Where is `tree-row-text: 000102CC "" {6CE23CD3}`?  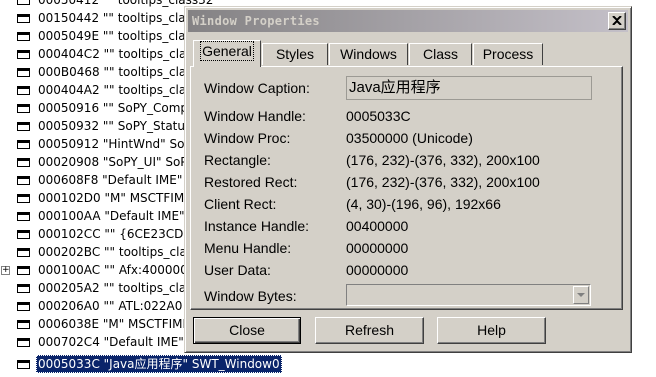 tree-row-text: 000102CC "" {6CE23CD3} is located at coordinates (118, 234).